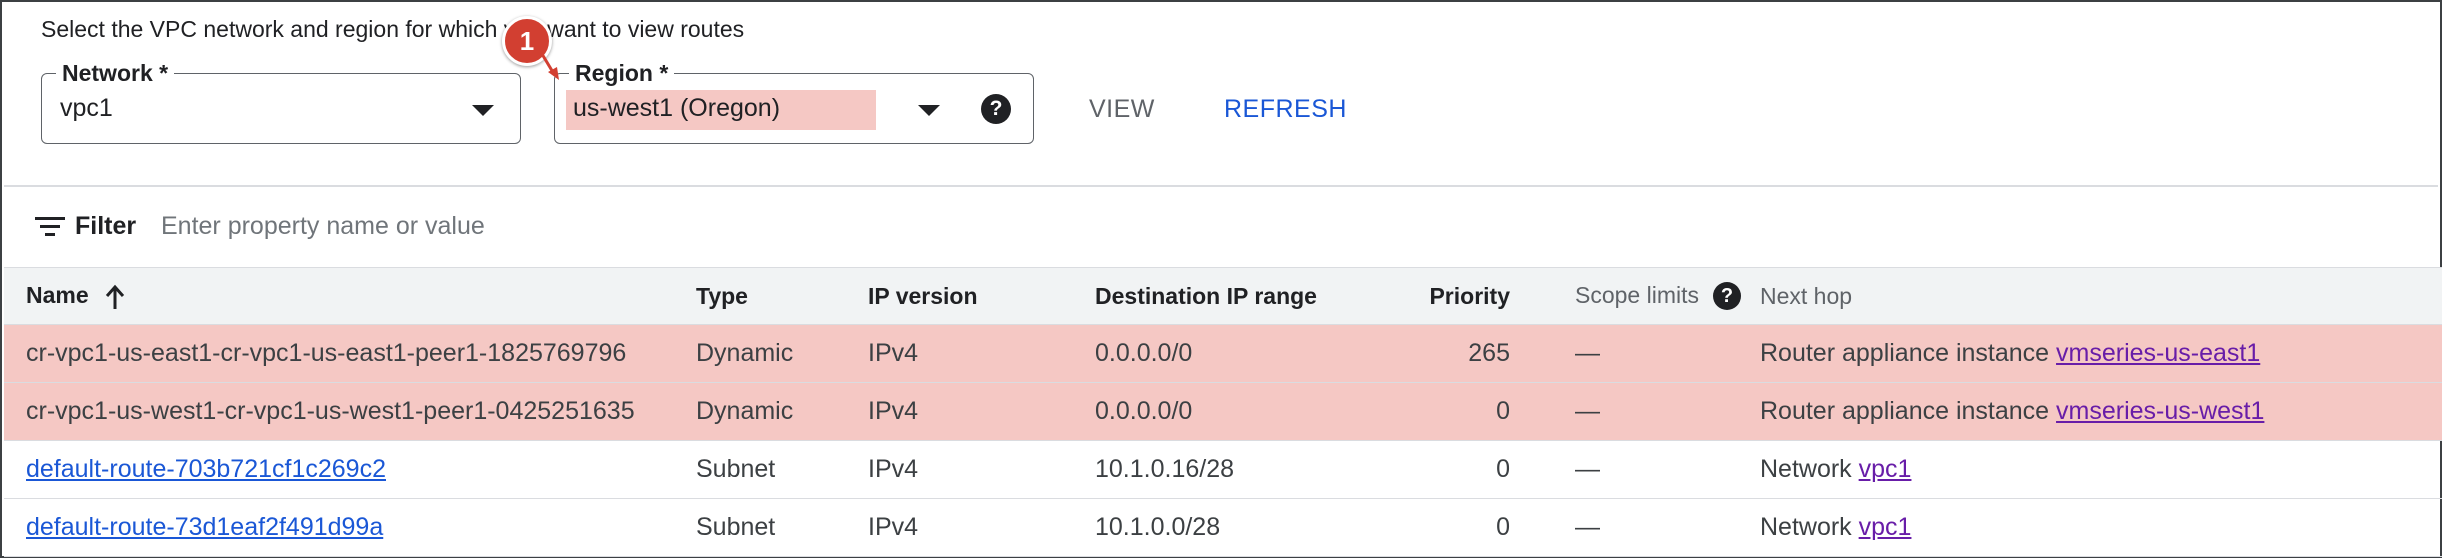  I want to click on network-label: Network *, so click(115, 73).